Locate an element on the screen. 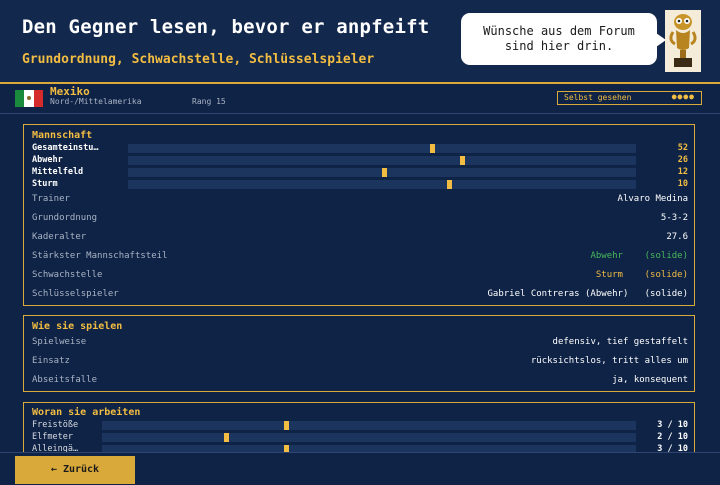 The width and height of the screenshot is (720, 485). info-row-playstyle: Spielweise defensiv, tief gestaffelt is located at coordinates (360, 343).